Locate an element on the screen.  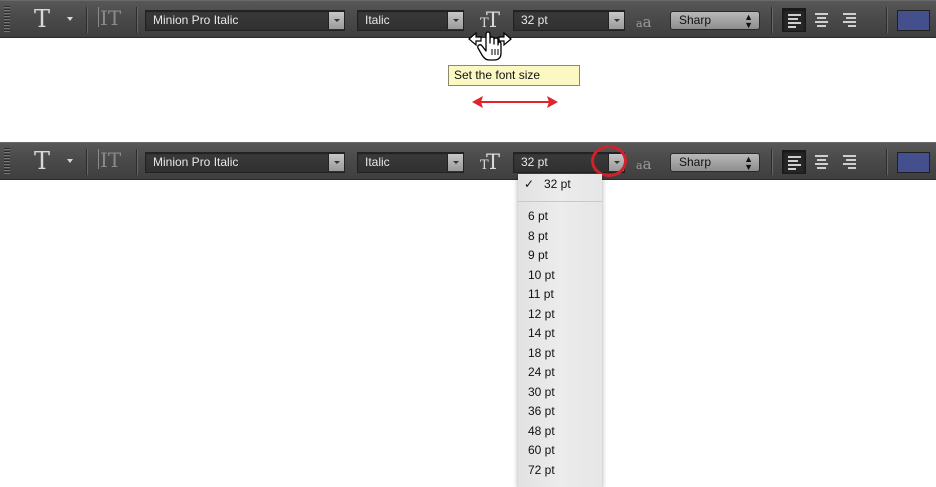
menu-item-label: 24 pt is located at coordinates (541, 372).